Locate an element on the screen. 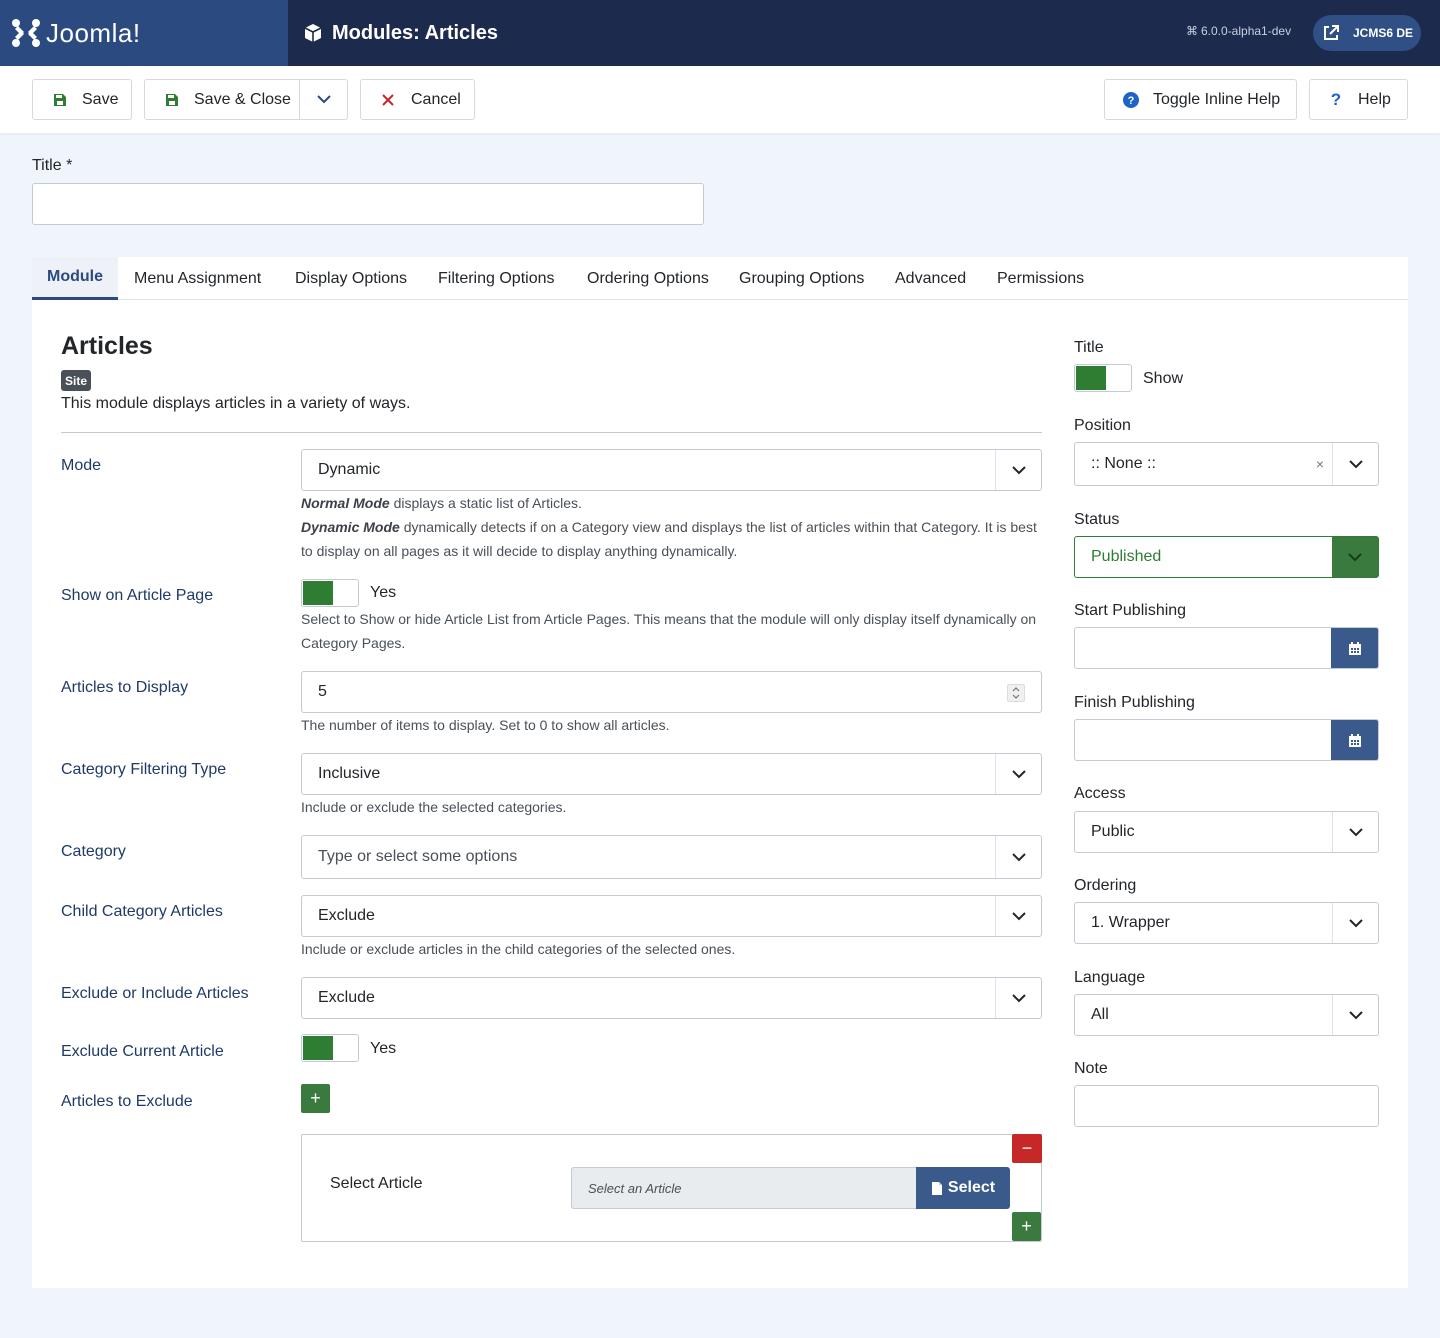  close-icon is located at coordinates (388, 100).